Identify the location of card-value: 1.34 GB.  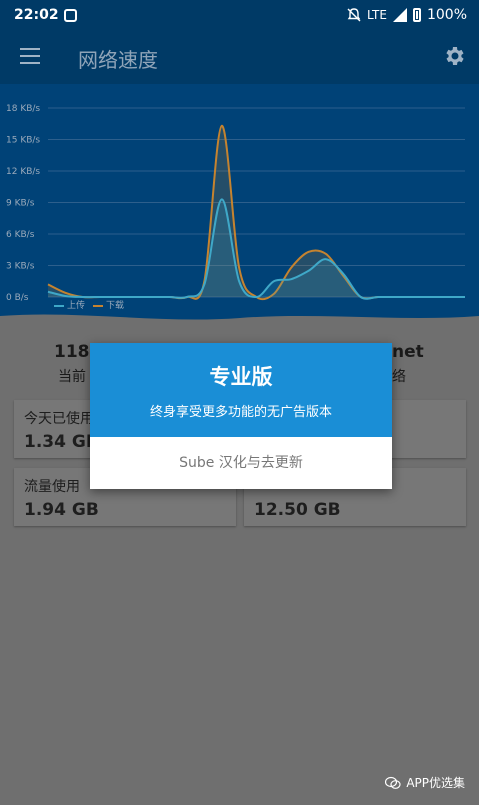
(61, 442).